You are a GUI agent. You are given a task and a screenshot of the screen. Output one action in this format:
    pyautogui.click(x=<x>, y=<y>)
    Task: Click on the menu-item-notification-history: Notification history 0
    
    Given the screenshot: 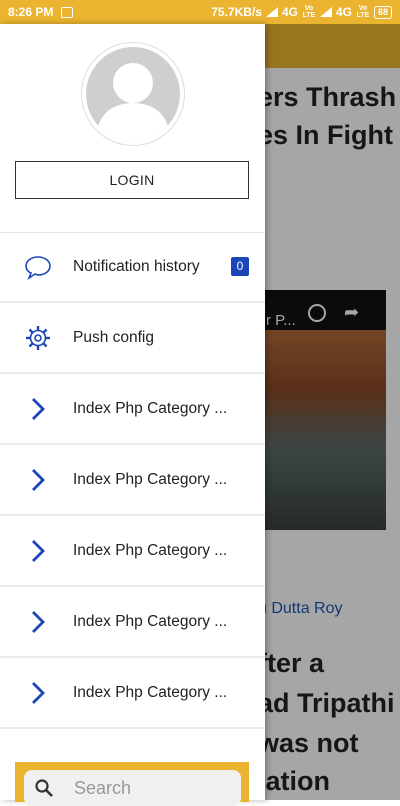 What is the action you would take?
    pyautogui.click(x=132, y=268)
    